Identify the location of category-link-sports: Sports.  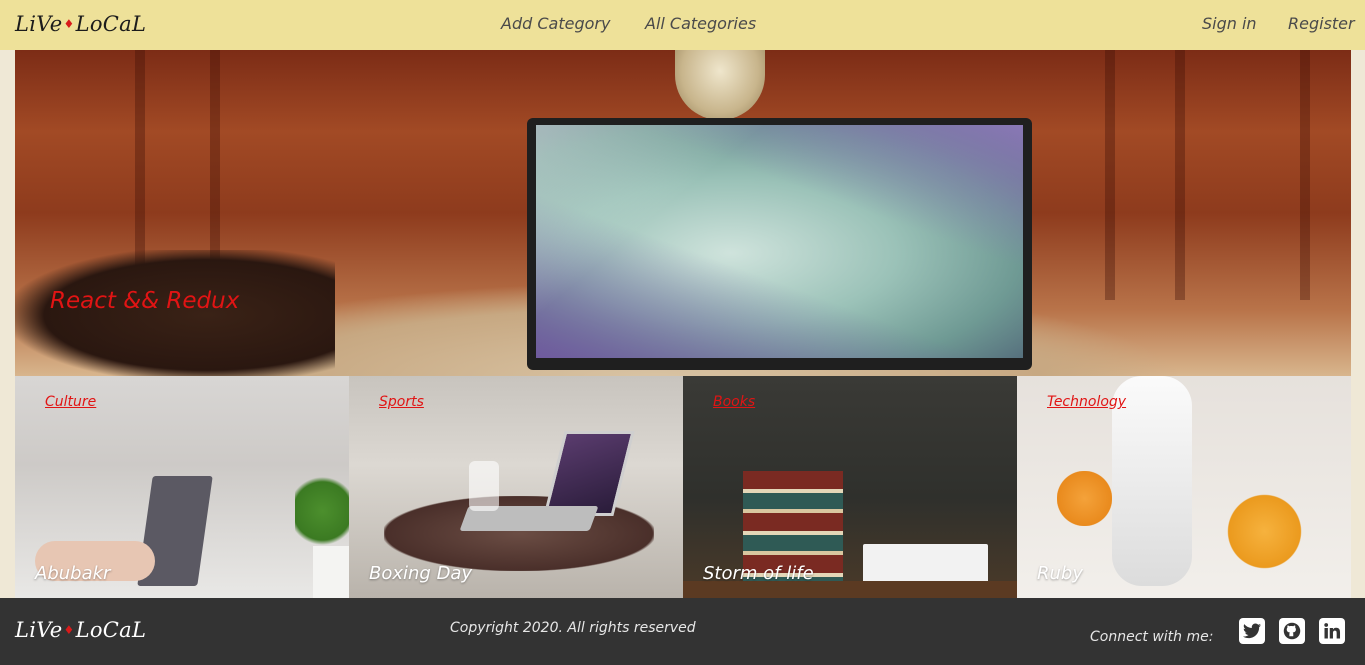
(401, 402).